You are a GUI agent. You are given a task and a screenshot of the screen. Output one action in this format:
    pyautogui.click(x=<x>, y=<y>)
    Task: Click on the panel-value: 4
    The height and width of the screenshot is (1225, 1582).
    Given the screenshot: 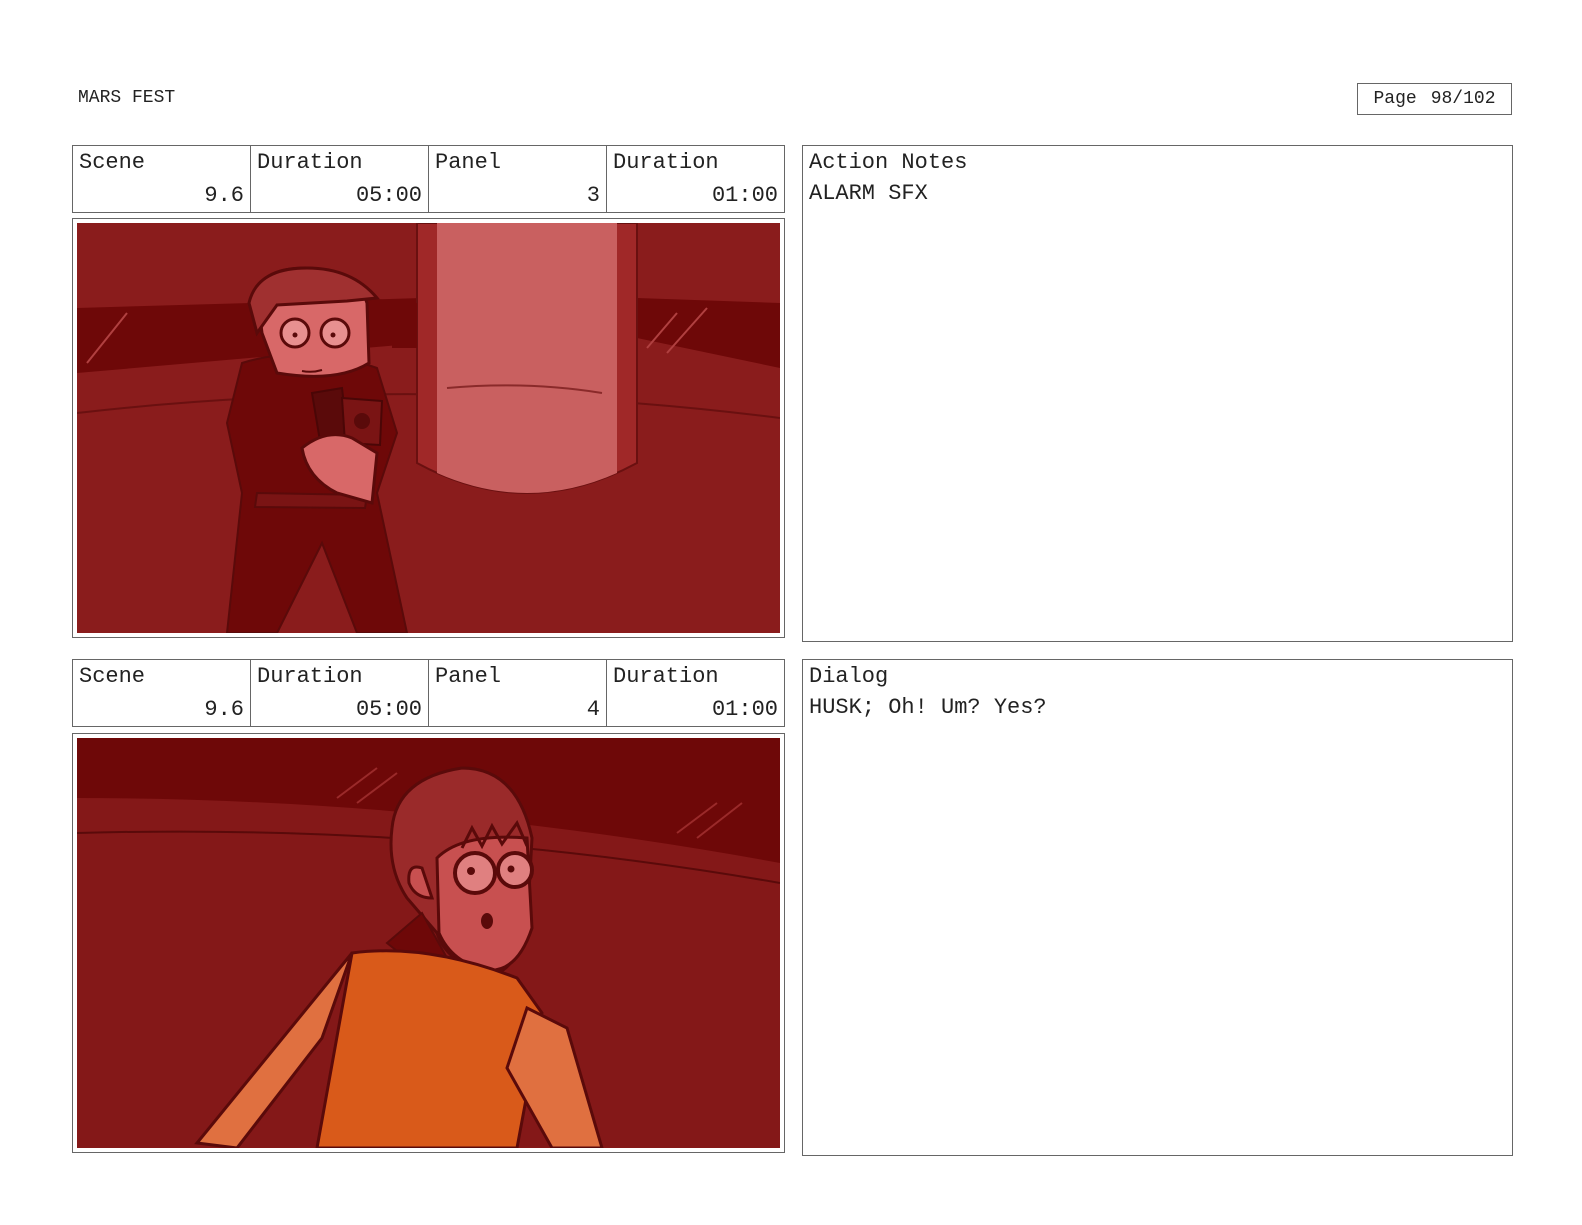 What is the action you would take?
    pyautogui.click(x=593, y=709)
    